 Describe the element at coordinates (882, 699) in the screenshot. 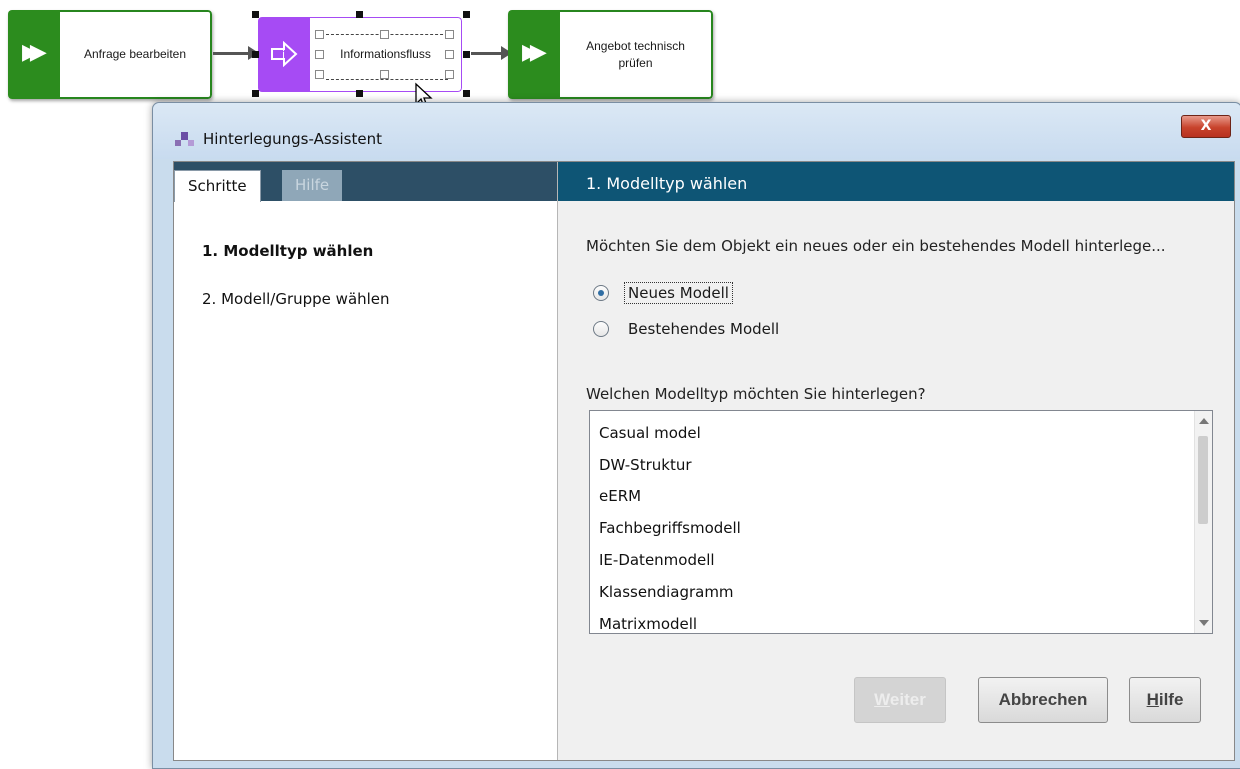

I see `next-mnemonic: W` at that location.